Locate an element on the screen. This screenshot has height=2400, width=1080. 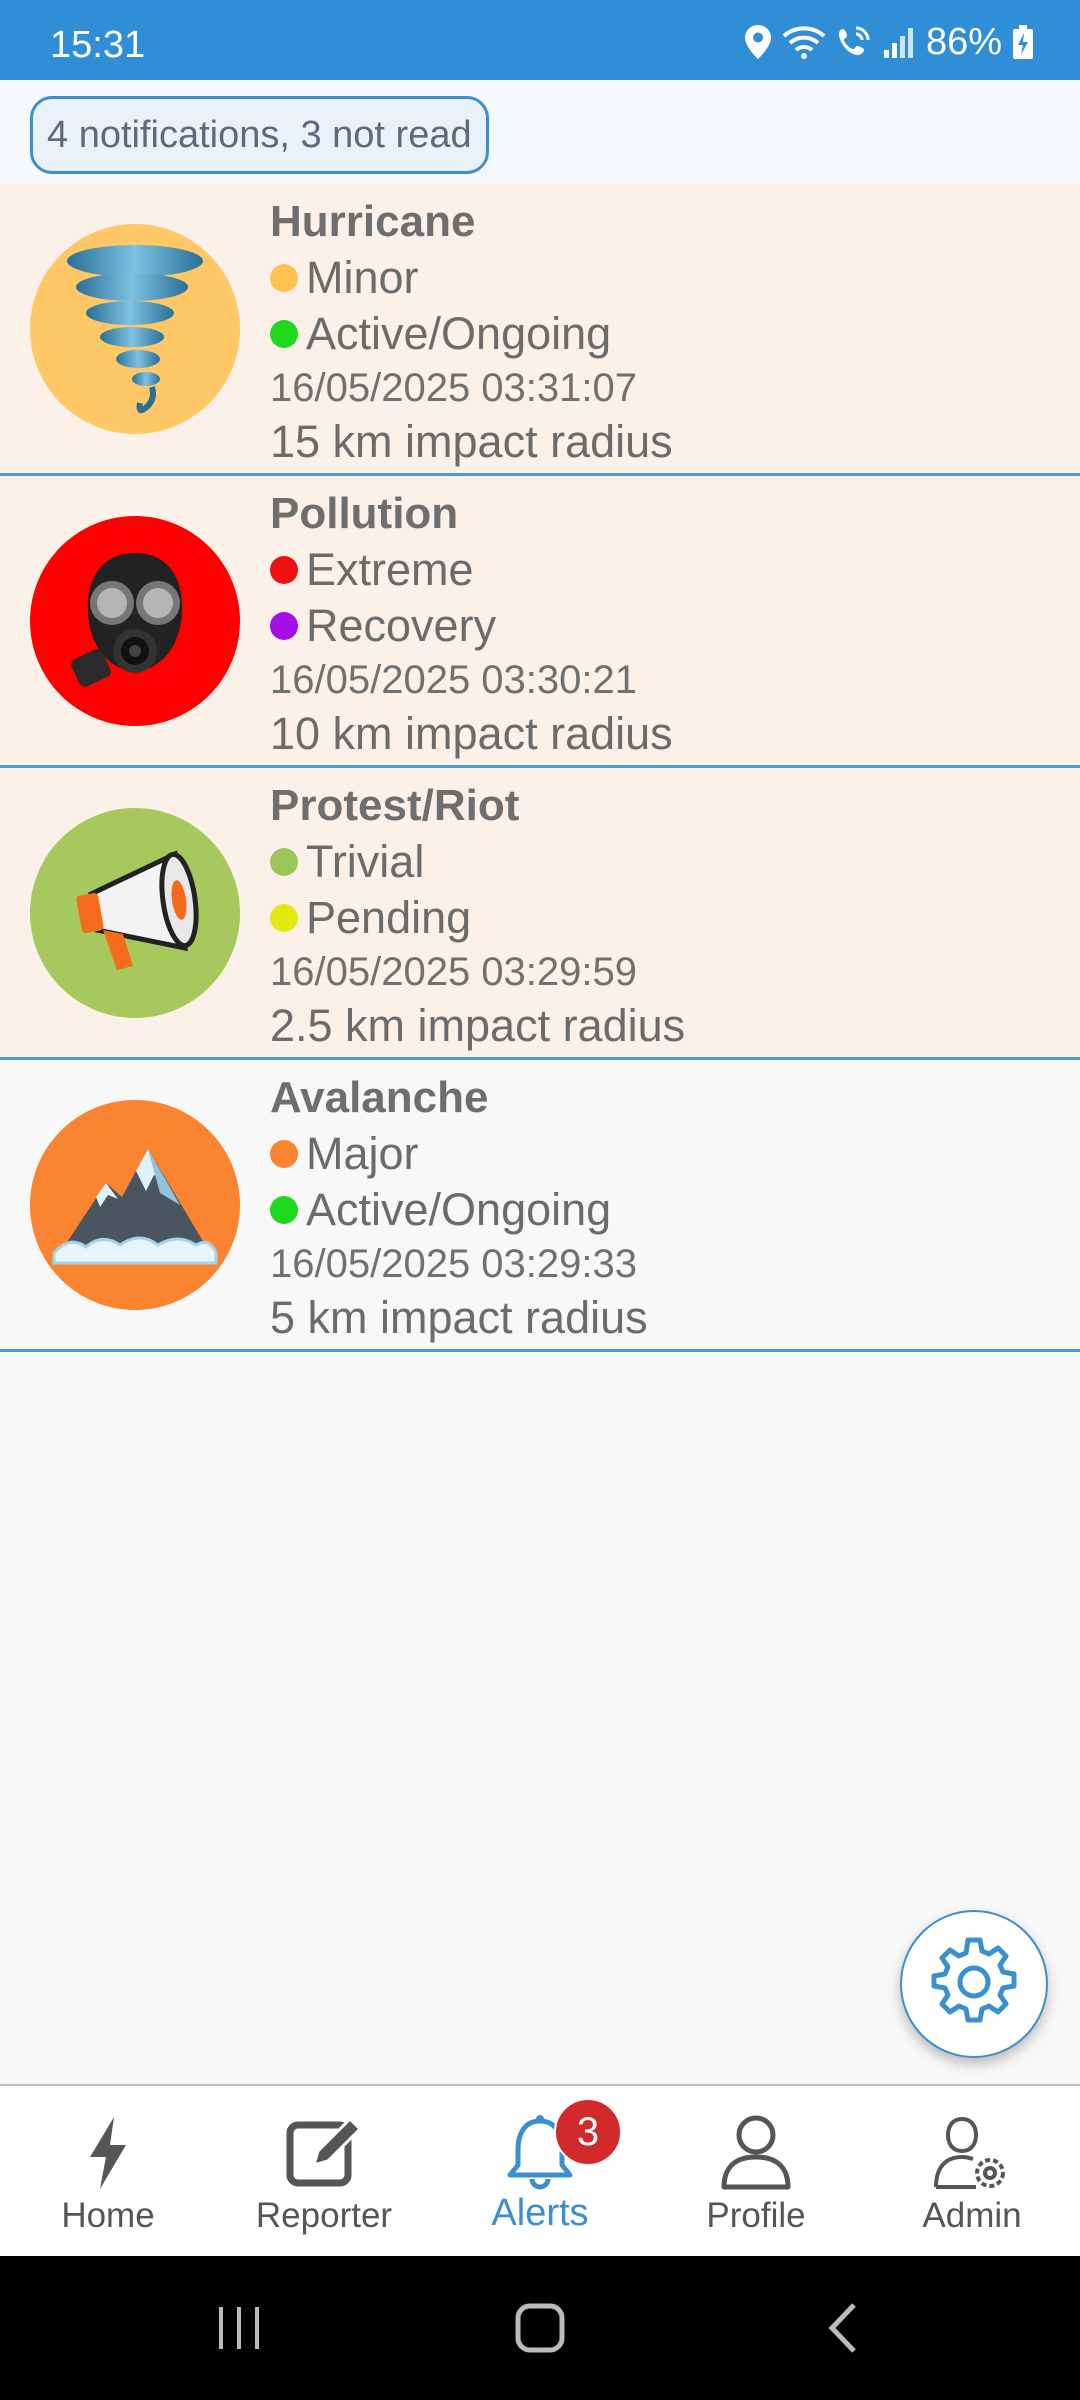
status-time: 15:31 is located at coordinates (98, 45).